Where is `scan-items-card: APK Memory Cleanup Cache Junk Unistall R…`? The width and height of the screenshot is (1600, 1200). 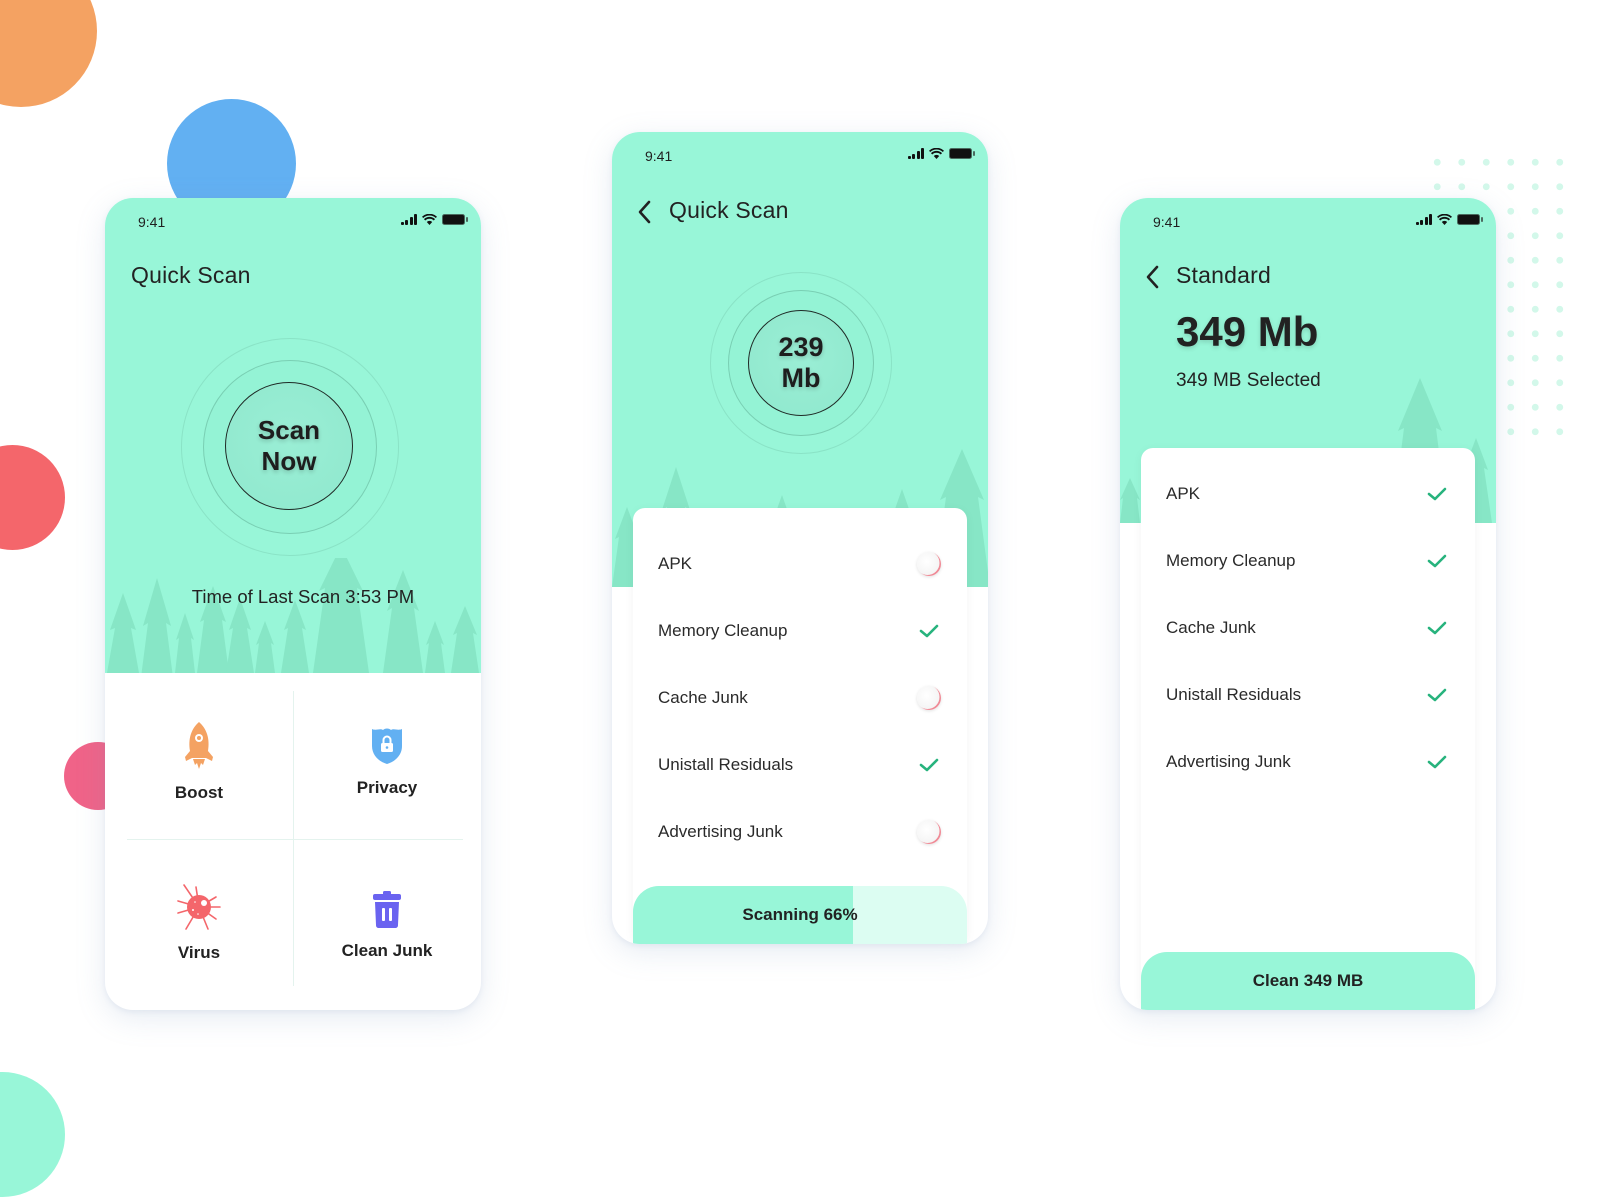 scan-items-card: APK Memory Cleanup Cache Junk Unistall R… is located at coordinates (800, 726).